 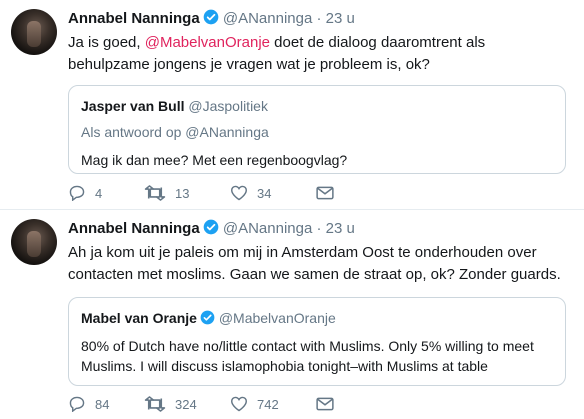 What do you see at coordinates (214, 160) in the screenshot?
I see `quoted-text: Mag ik dan mee? Met een regenboogvlag?` at bounding box center [214, 160].